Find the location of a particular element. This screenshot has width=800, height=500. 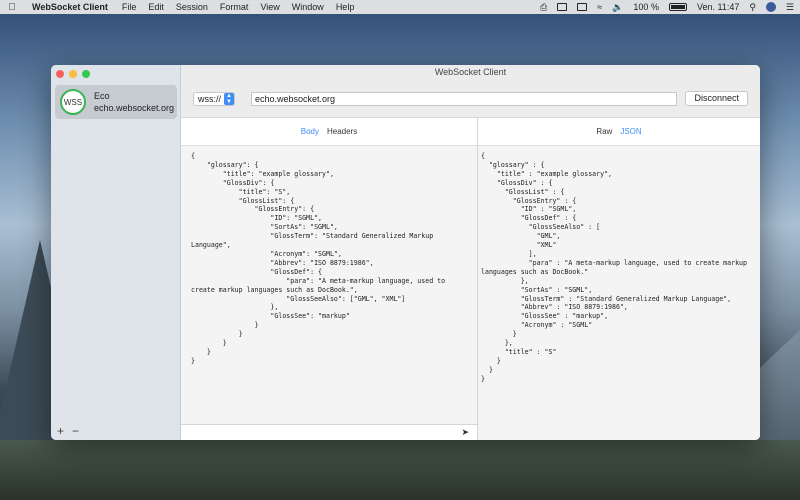

sidebar-footer: + − is located at coordinates (68, 431).